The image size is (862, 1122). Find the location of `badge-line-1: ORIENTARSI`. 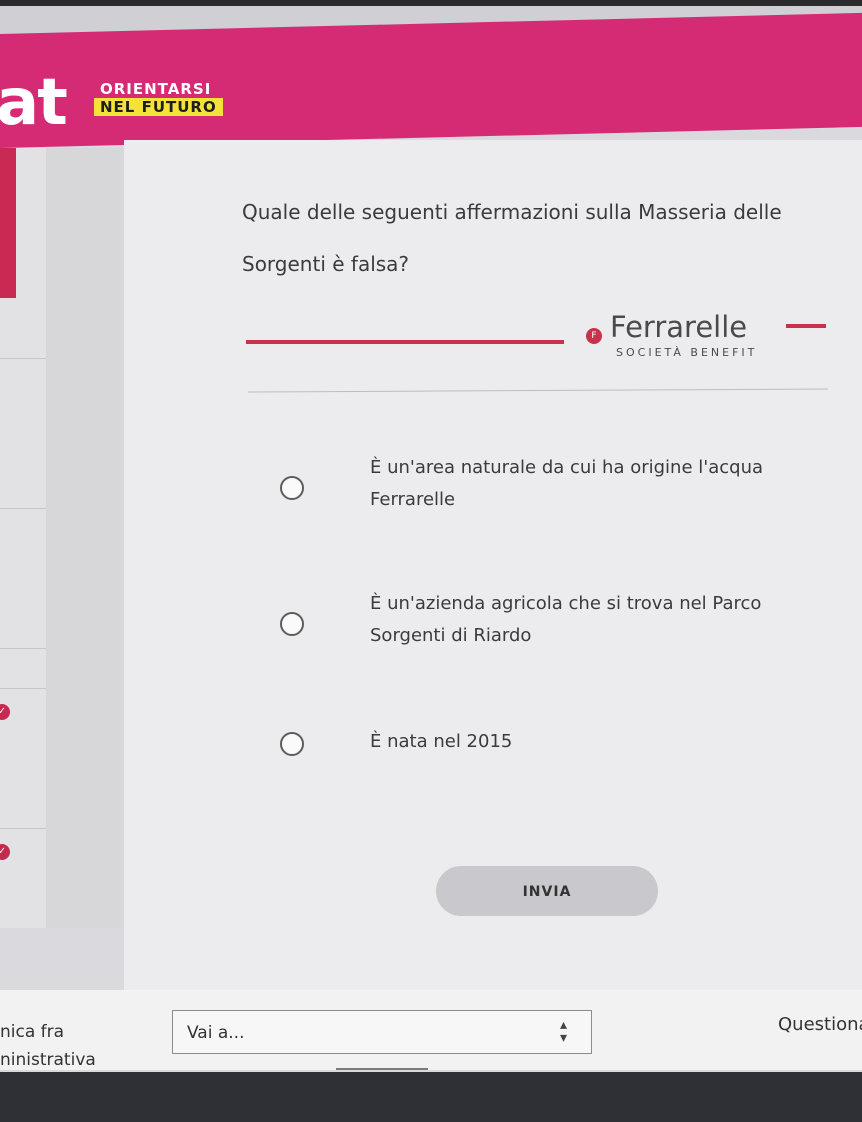

badge-line-1: ORIENTARSI is located at coordinates (156, 89).